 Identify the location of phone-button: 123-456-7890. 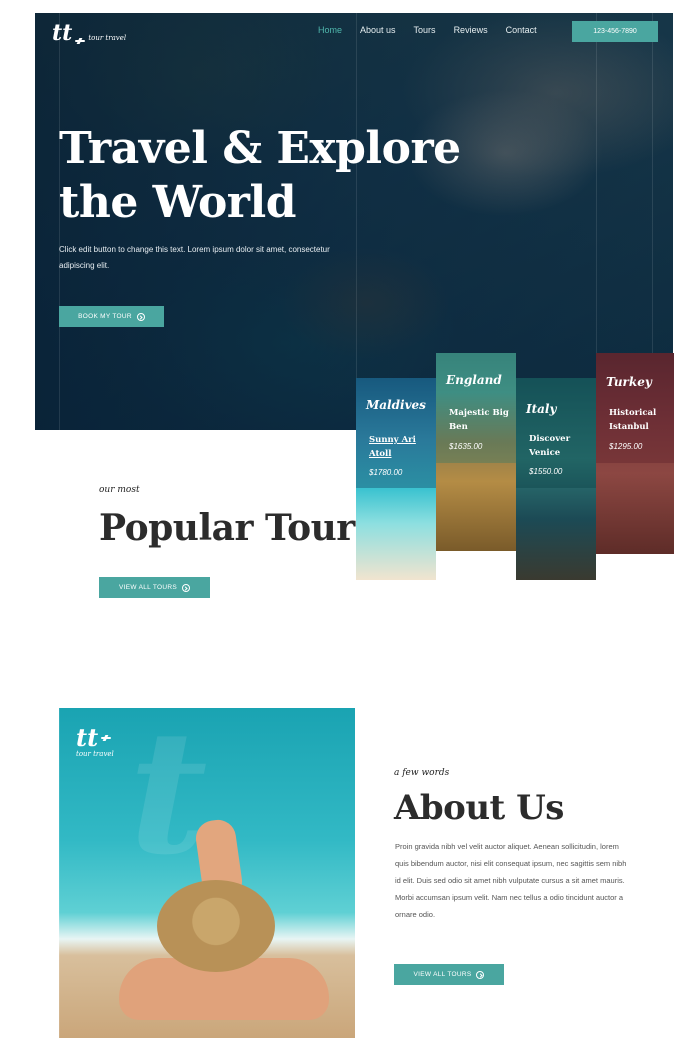
(615, 31).